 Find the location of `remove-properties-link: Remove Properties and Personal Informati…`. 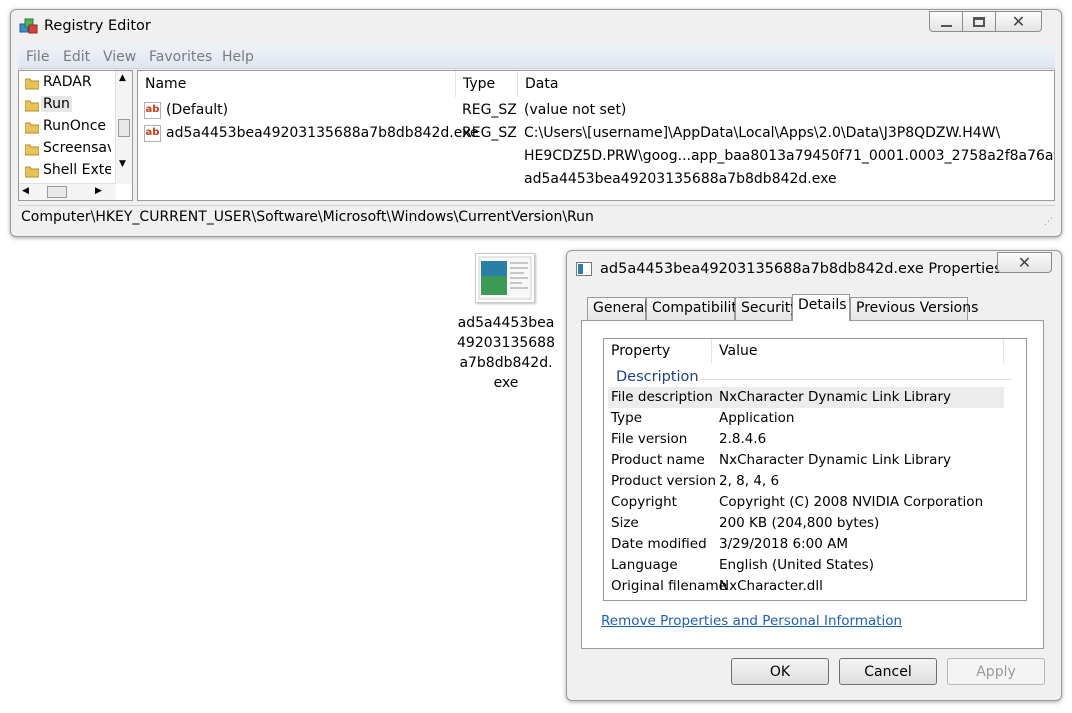

remove-properties-link: Remove Properties and Personal Informati… is located at coordinates (751, 621).